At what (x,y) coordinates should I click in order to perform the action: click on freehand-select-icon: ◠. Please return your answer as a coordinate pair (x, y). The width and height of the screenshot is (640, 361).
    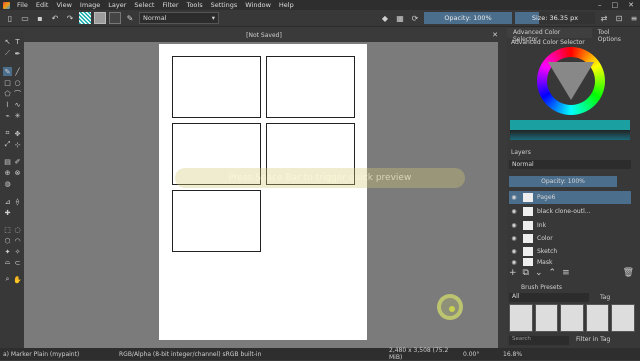
    Looking at the image, I should click on (17, 240).